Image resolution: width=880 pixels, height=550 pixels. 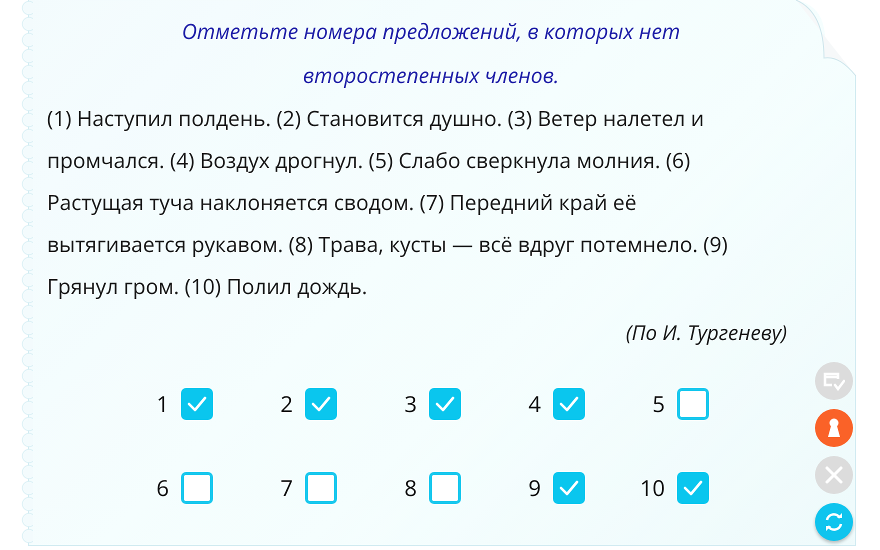 What do you see at coordinates (651, 488) in the screenshot?
I see `sentence-number: 10` at bounding box center [651, 488].